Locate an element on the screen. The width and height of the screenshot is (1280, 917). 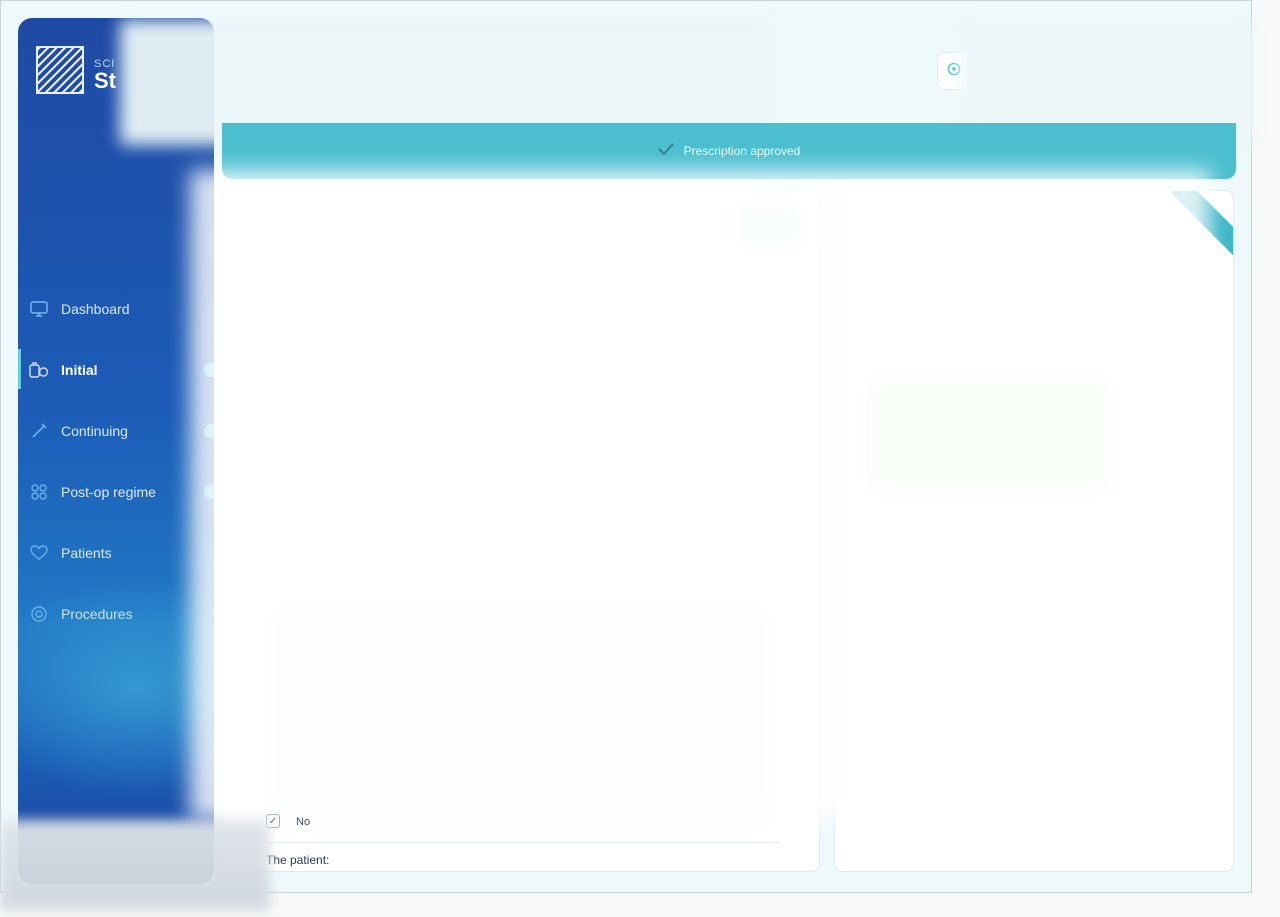
check-icon is located at coordinates (665, 150).